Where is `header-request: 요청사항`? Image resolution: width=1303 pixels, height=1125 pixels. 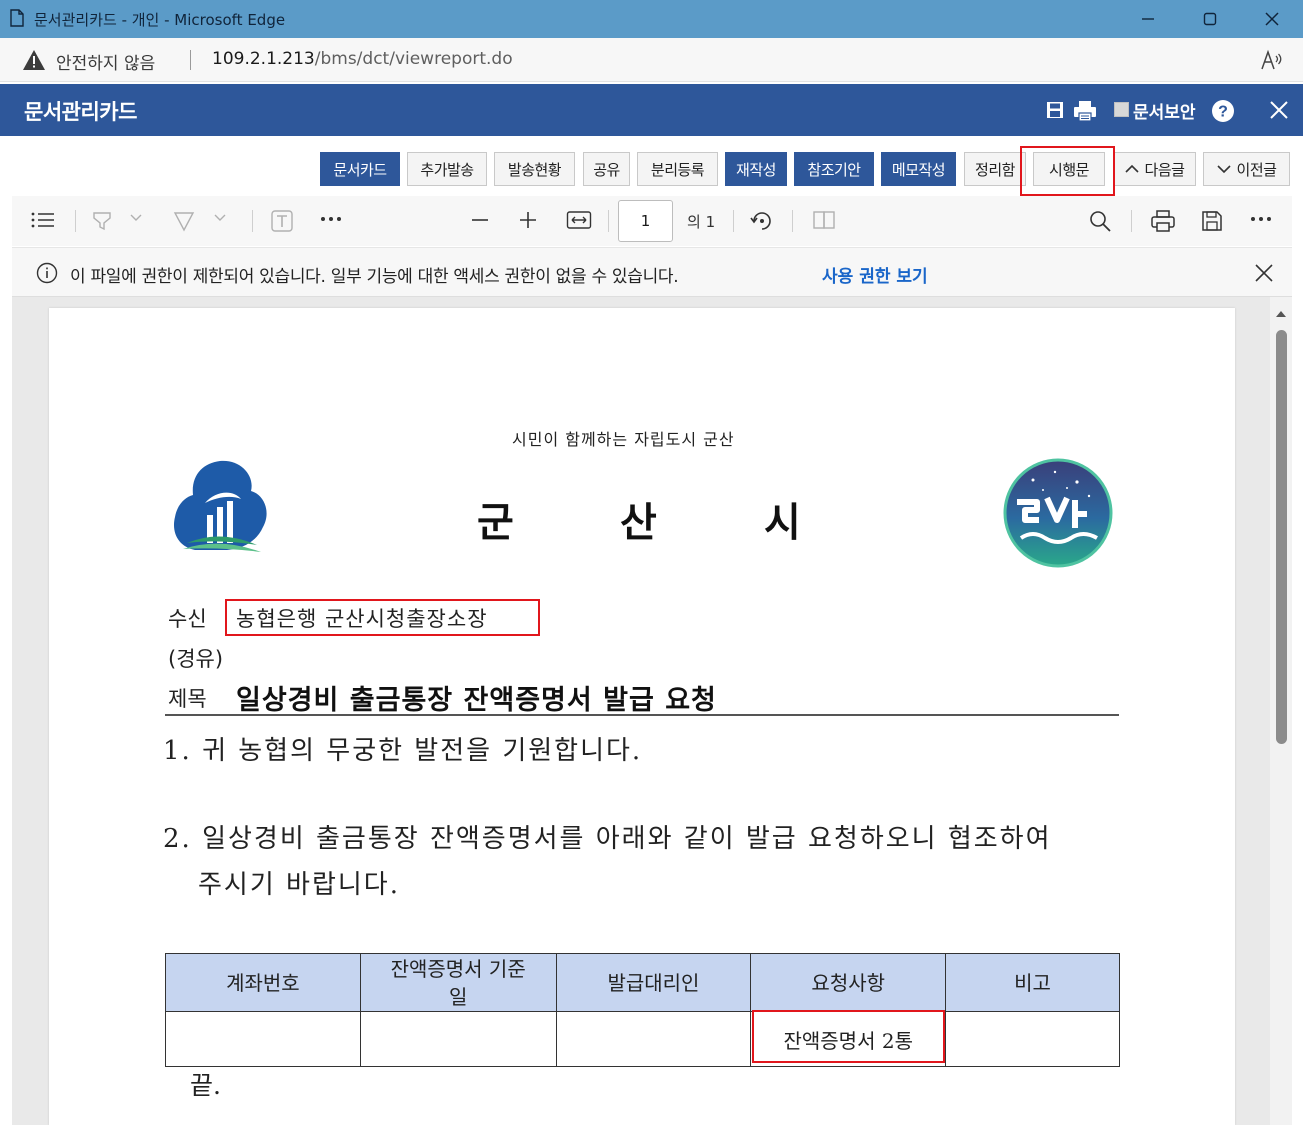 header-request: 요청사항 is located at coordinates (848, 982).